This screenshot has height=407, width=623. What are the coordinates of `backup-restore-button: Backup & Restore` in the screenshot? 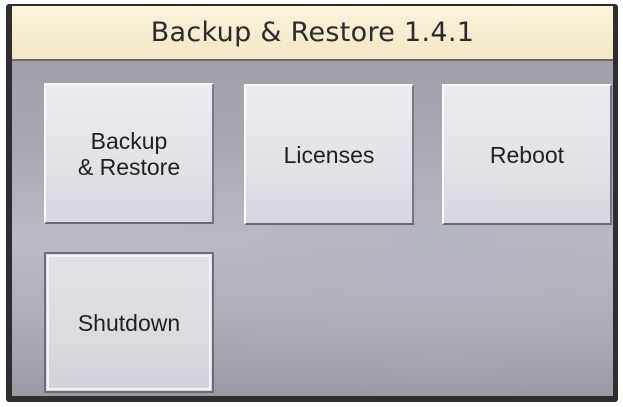 It's located at (129, 153).